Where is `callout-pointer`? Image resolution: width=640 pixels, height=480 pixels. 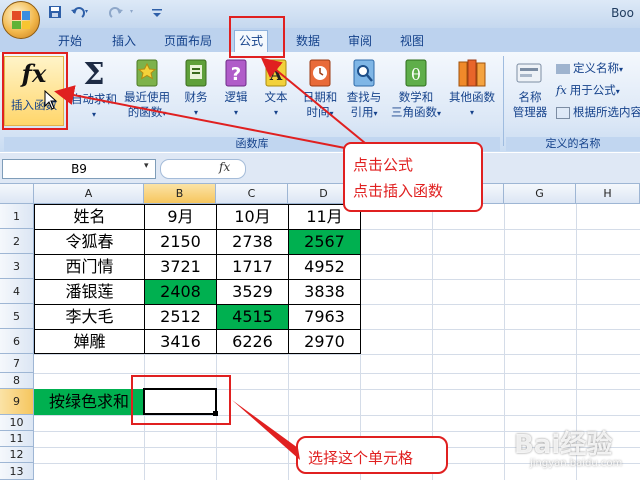 callout-pointer is located at coordinates (266, 430).